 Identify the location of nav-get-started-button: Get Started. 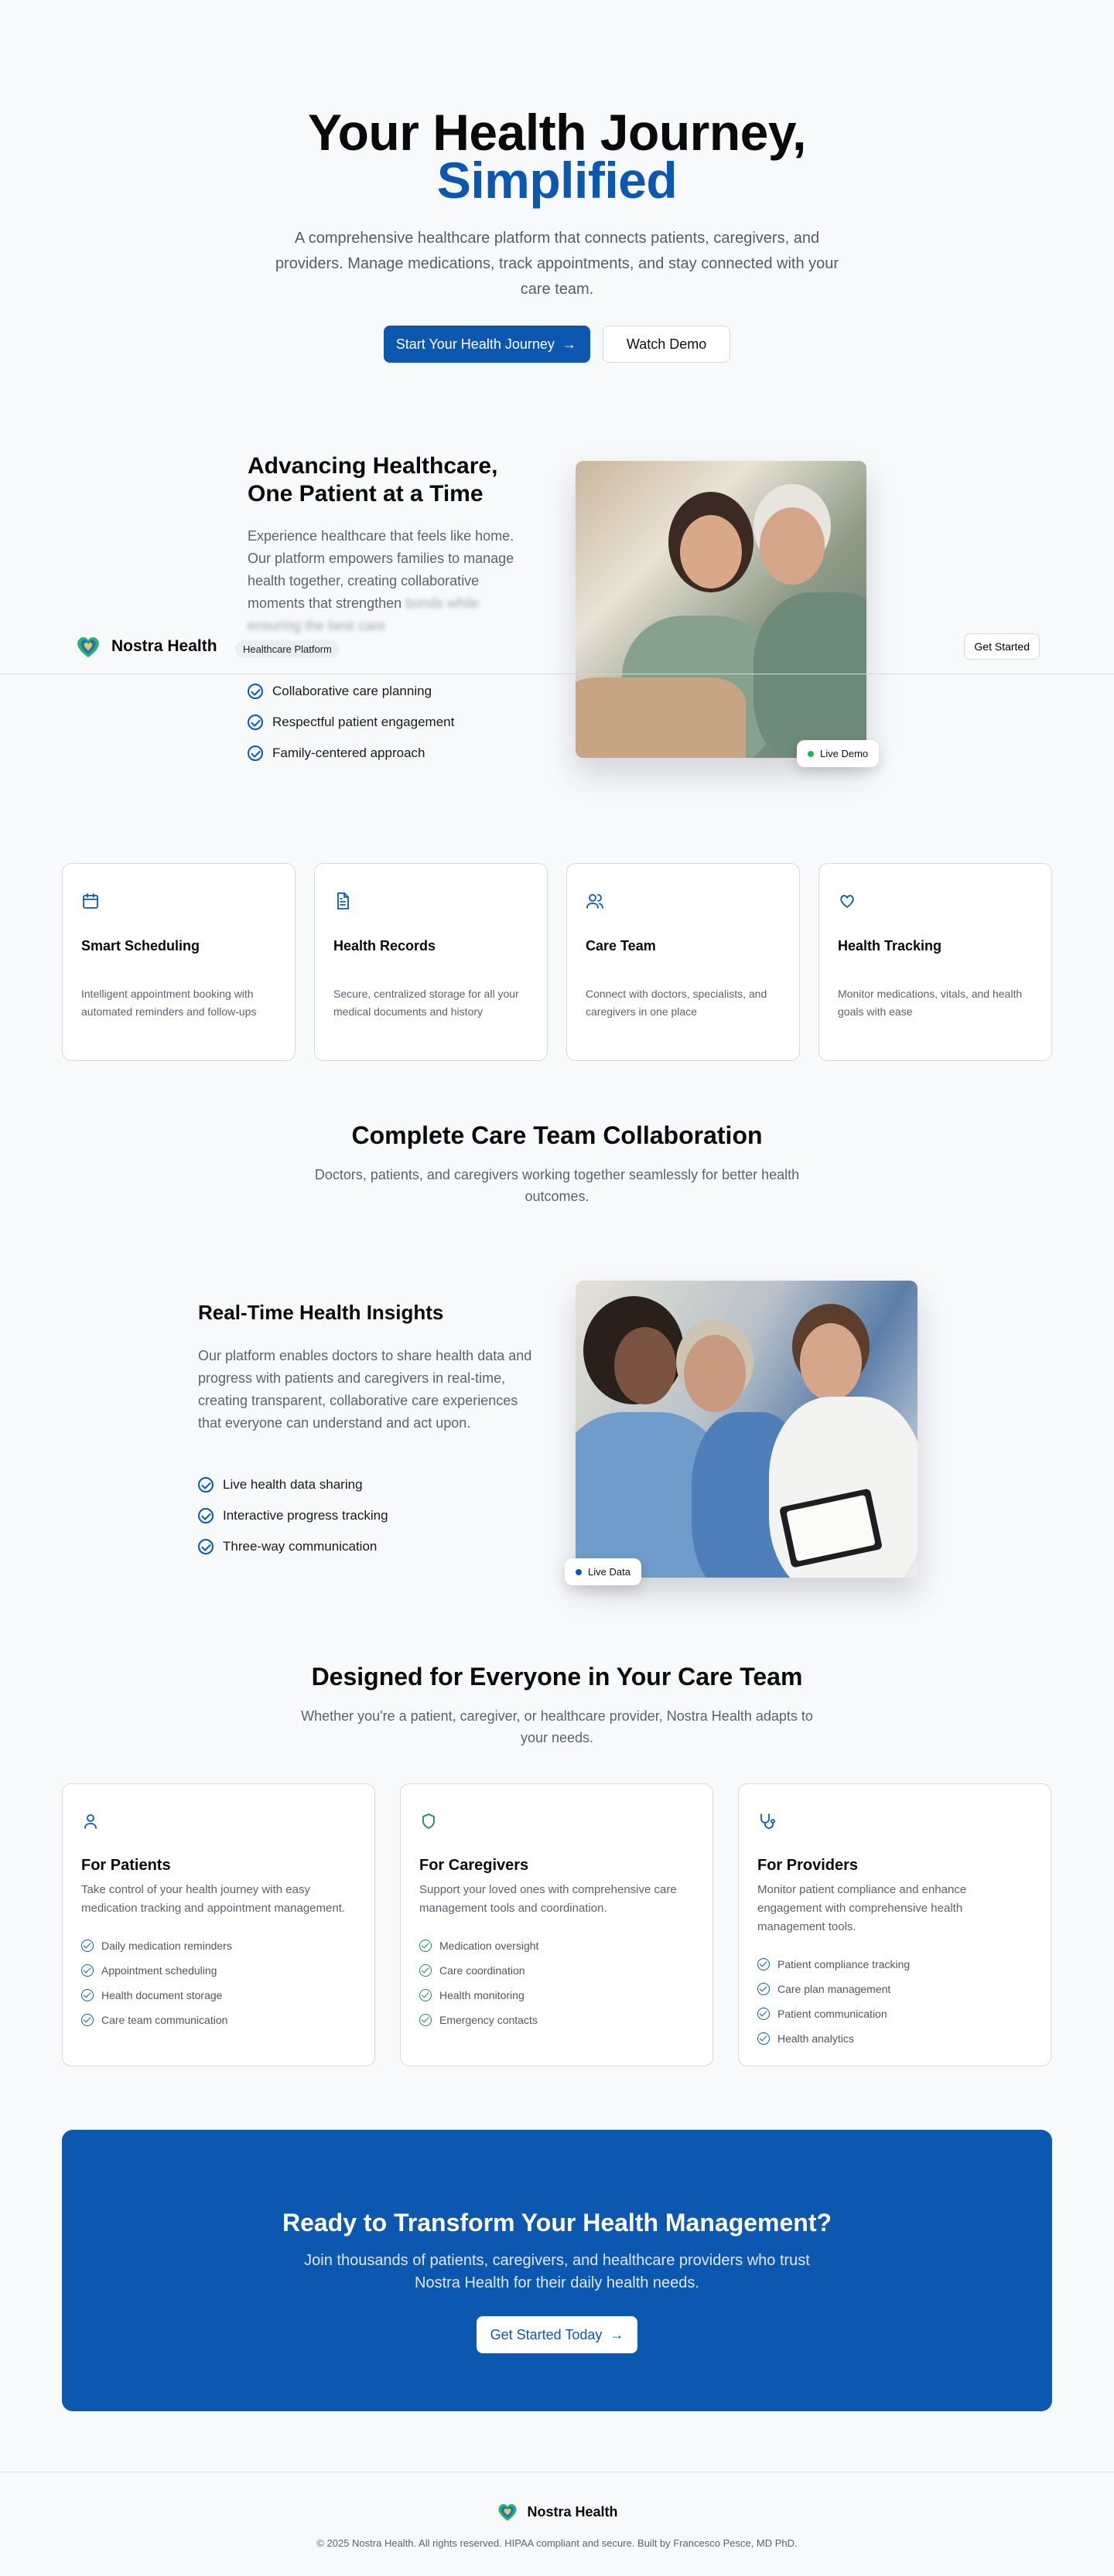
(1002, 647).